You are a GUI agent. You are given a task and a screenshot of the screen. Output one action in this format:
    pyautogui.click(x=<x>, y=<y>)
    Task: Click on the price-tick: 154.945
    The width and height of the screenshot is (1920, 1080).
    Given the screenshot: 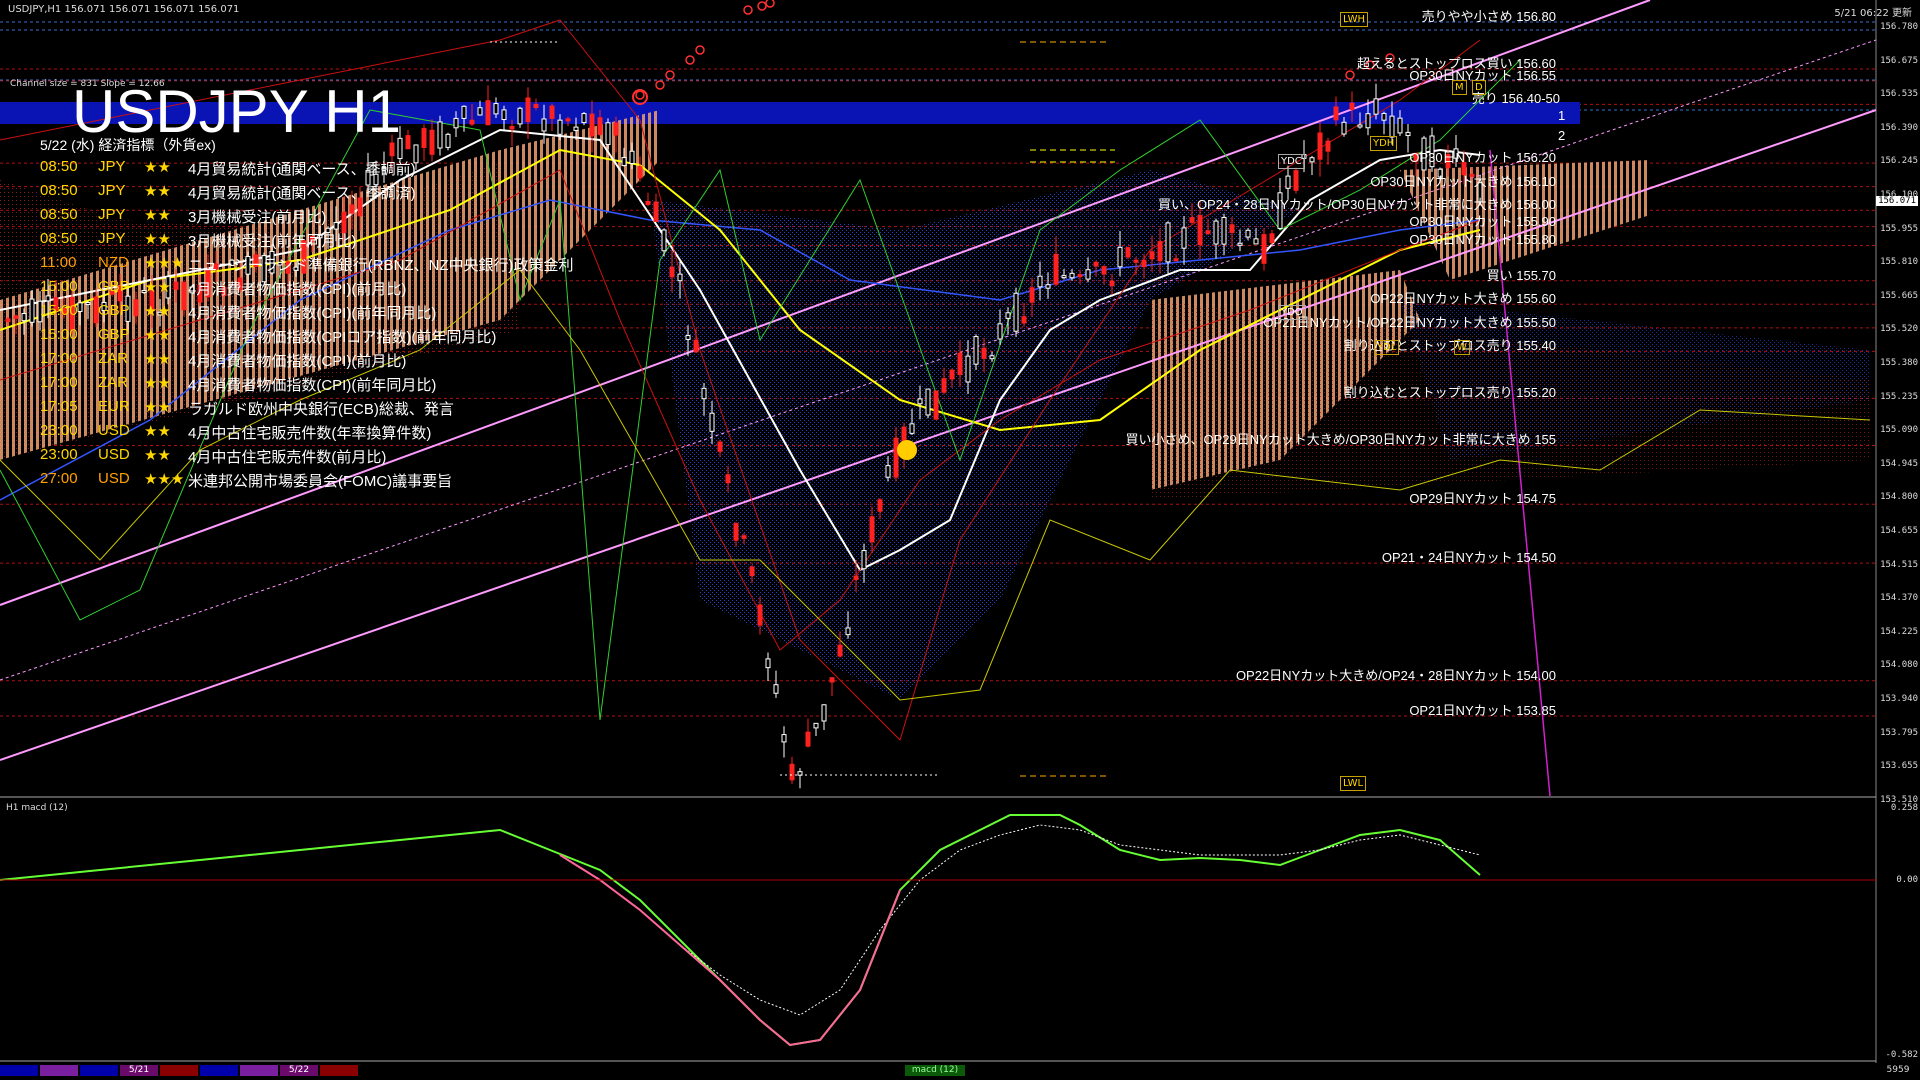 What is the action you would take?
    pyautogui.click(x=1899, y=463)
    